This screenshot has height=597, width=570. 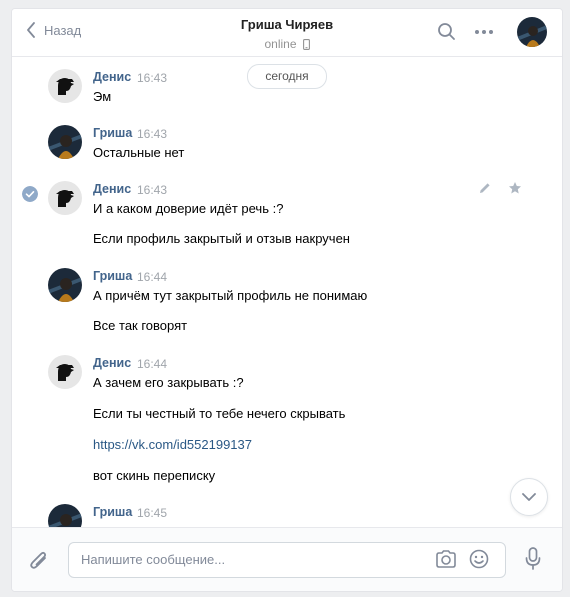 What do you see at coordinates (280, 44) in the screenshot?
I see `peer-status-text: online` at bounding box center [280, 44].